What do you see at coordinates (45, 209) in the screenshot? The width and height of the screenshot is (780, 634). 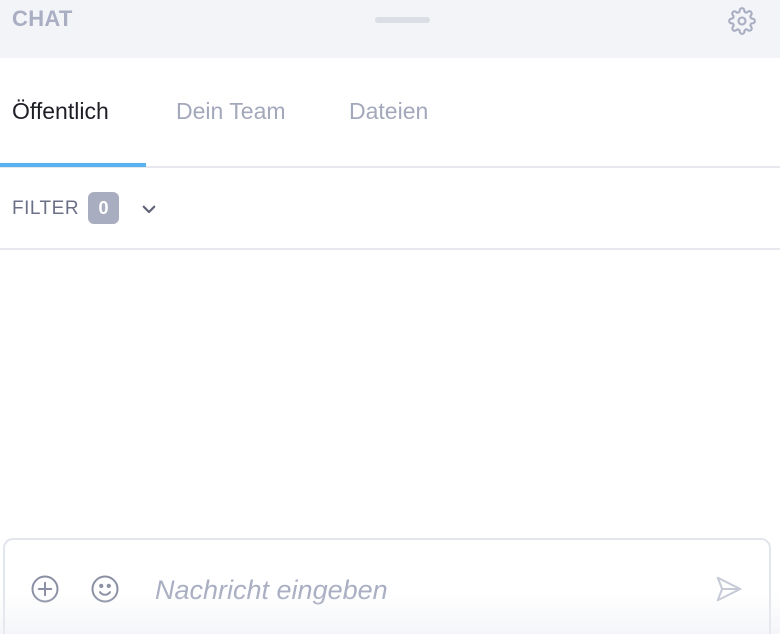 I see `filter-label: FILTER` at bounding box center [45, 209].